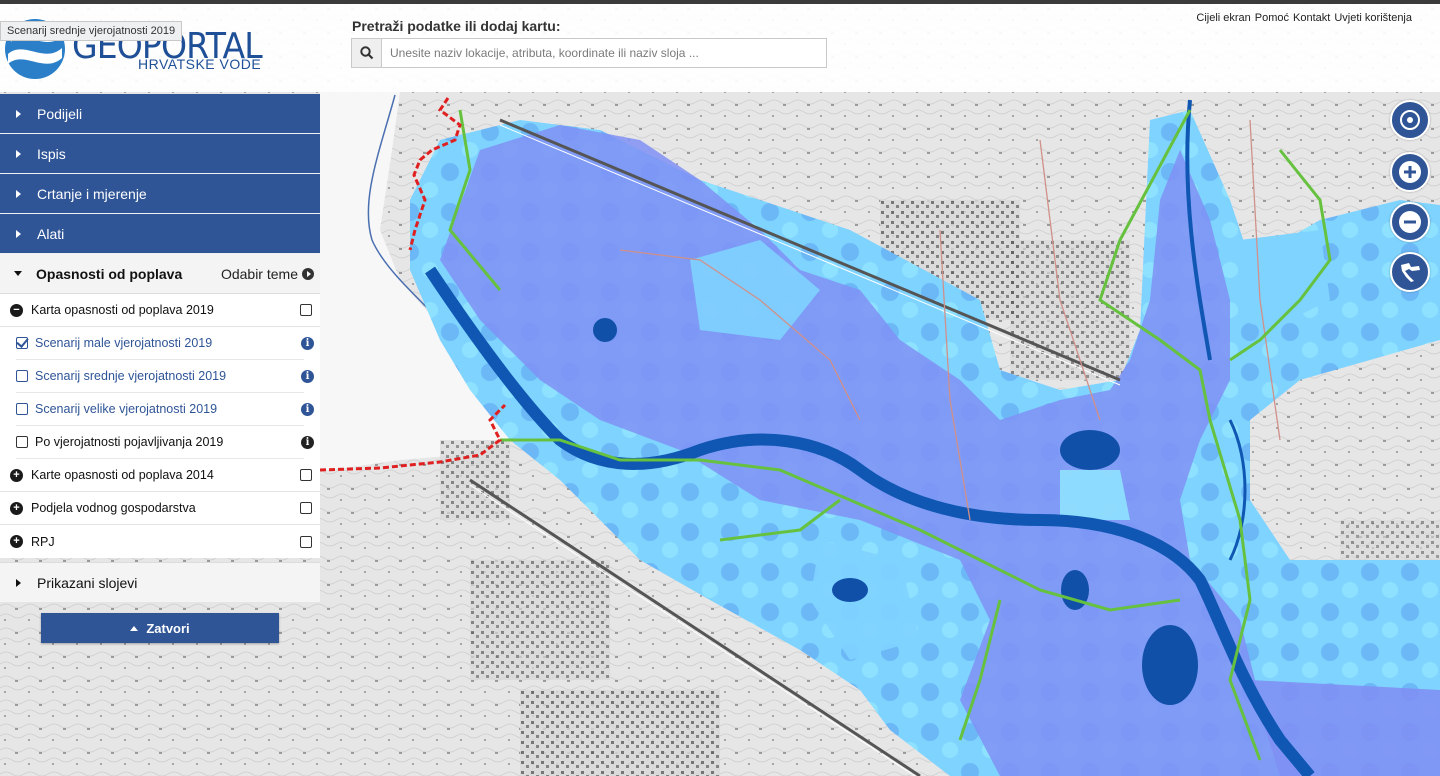 The image size is (1440, 776). I want to click on scenario-male: Scenarij male vjerojatnosti 2019 i, so click(165, 343).